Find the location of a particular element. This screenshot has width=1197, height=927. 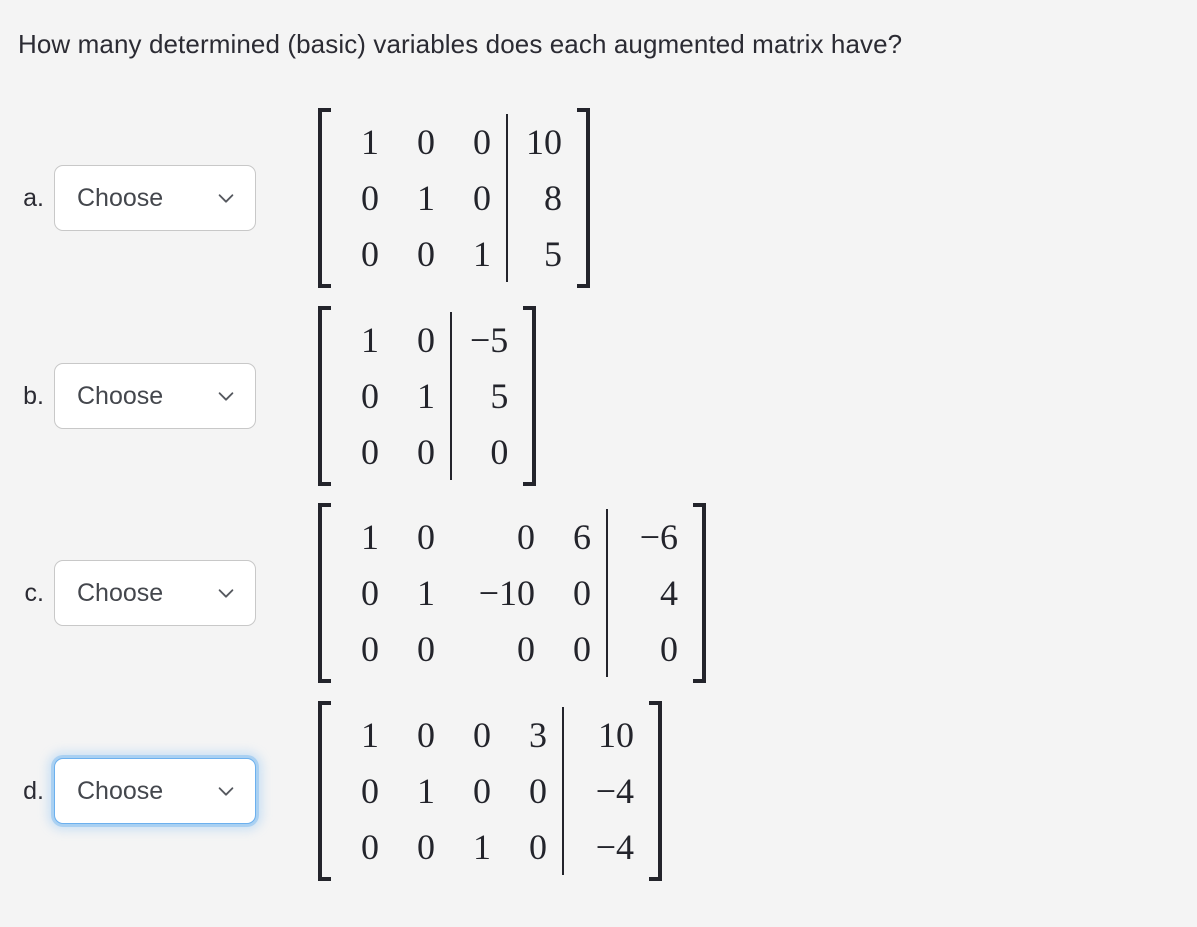

answer-select-b: Choose is located at coordinates (155, 396).